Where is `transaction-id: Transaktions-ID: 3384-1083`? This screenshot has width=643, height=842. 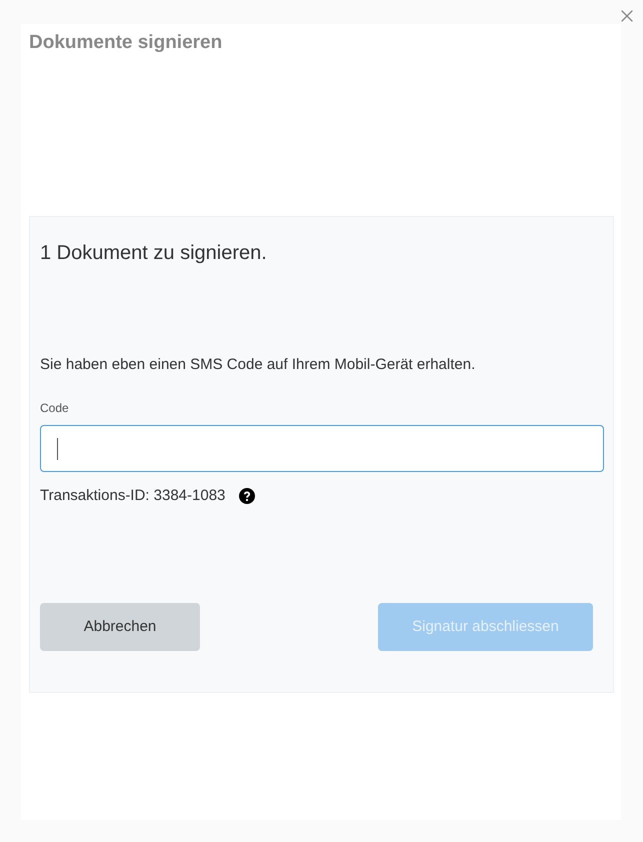 transaction-id: Transaktions-ID: 3384-1083 is located at coordinates (133, 496).